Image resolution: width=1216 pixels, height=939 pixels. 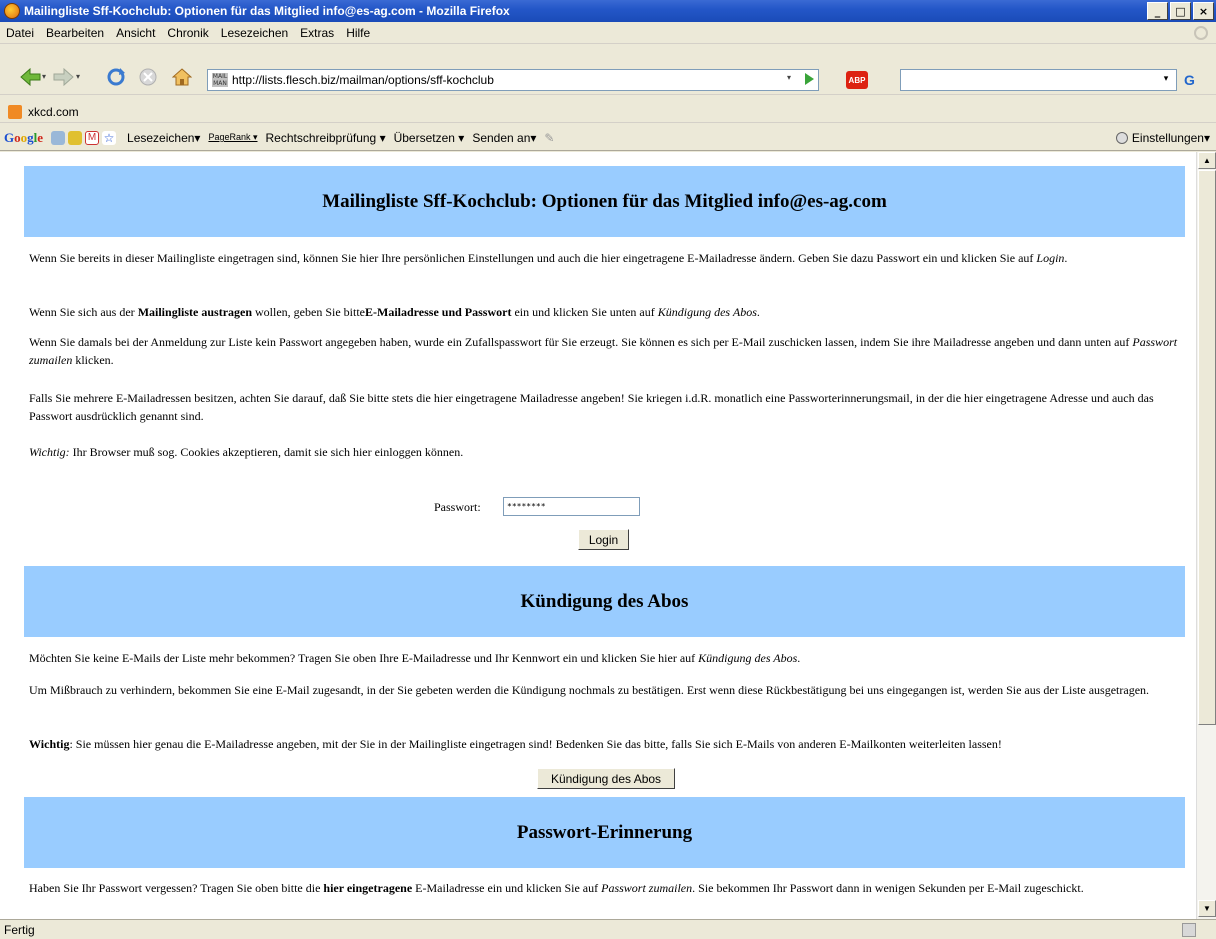 I want to click on settings-icon, so click(x=1121, y=138).